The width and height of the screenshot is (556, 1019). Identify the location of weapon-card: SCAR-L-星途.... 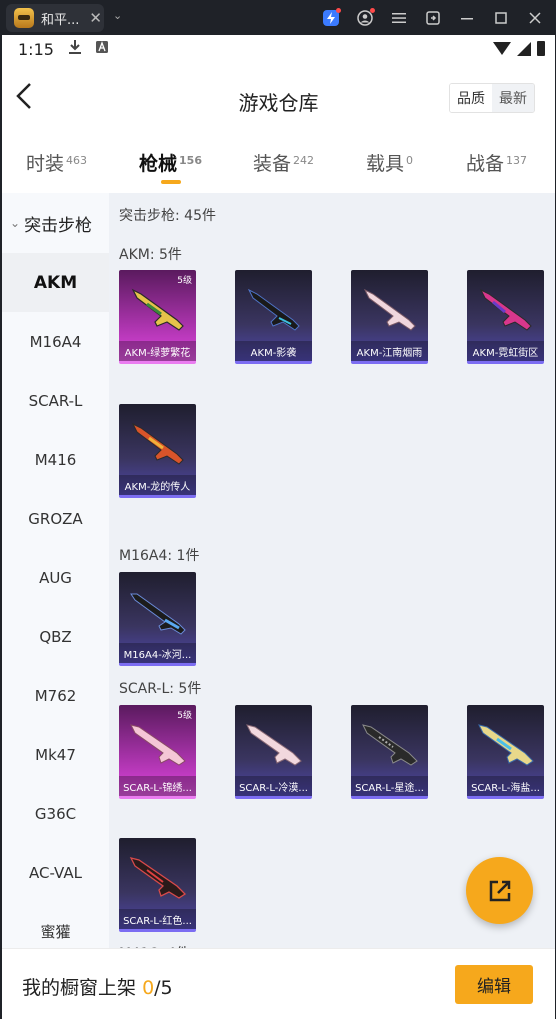
(389, 752).